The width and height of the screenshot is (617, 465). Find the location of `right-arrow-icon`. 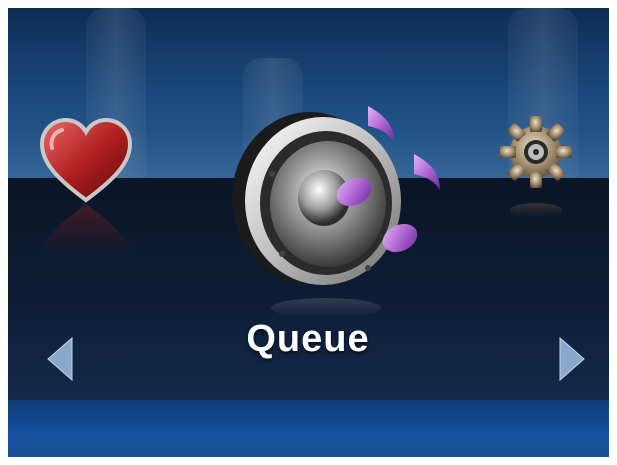

right-arrow-icon is located at coordinates (573, 359).